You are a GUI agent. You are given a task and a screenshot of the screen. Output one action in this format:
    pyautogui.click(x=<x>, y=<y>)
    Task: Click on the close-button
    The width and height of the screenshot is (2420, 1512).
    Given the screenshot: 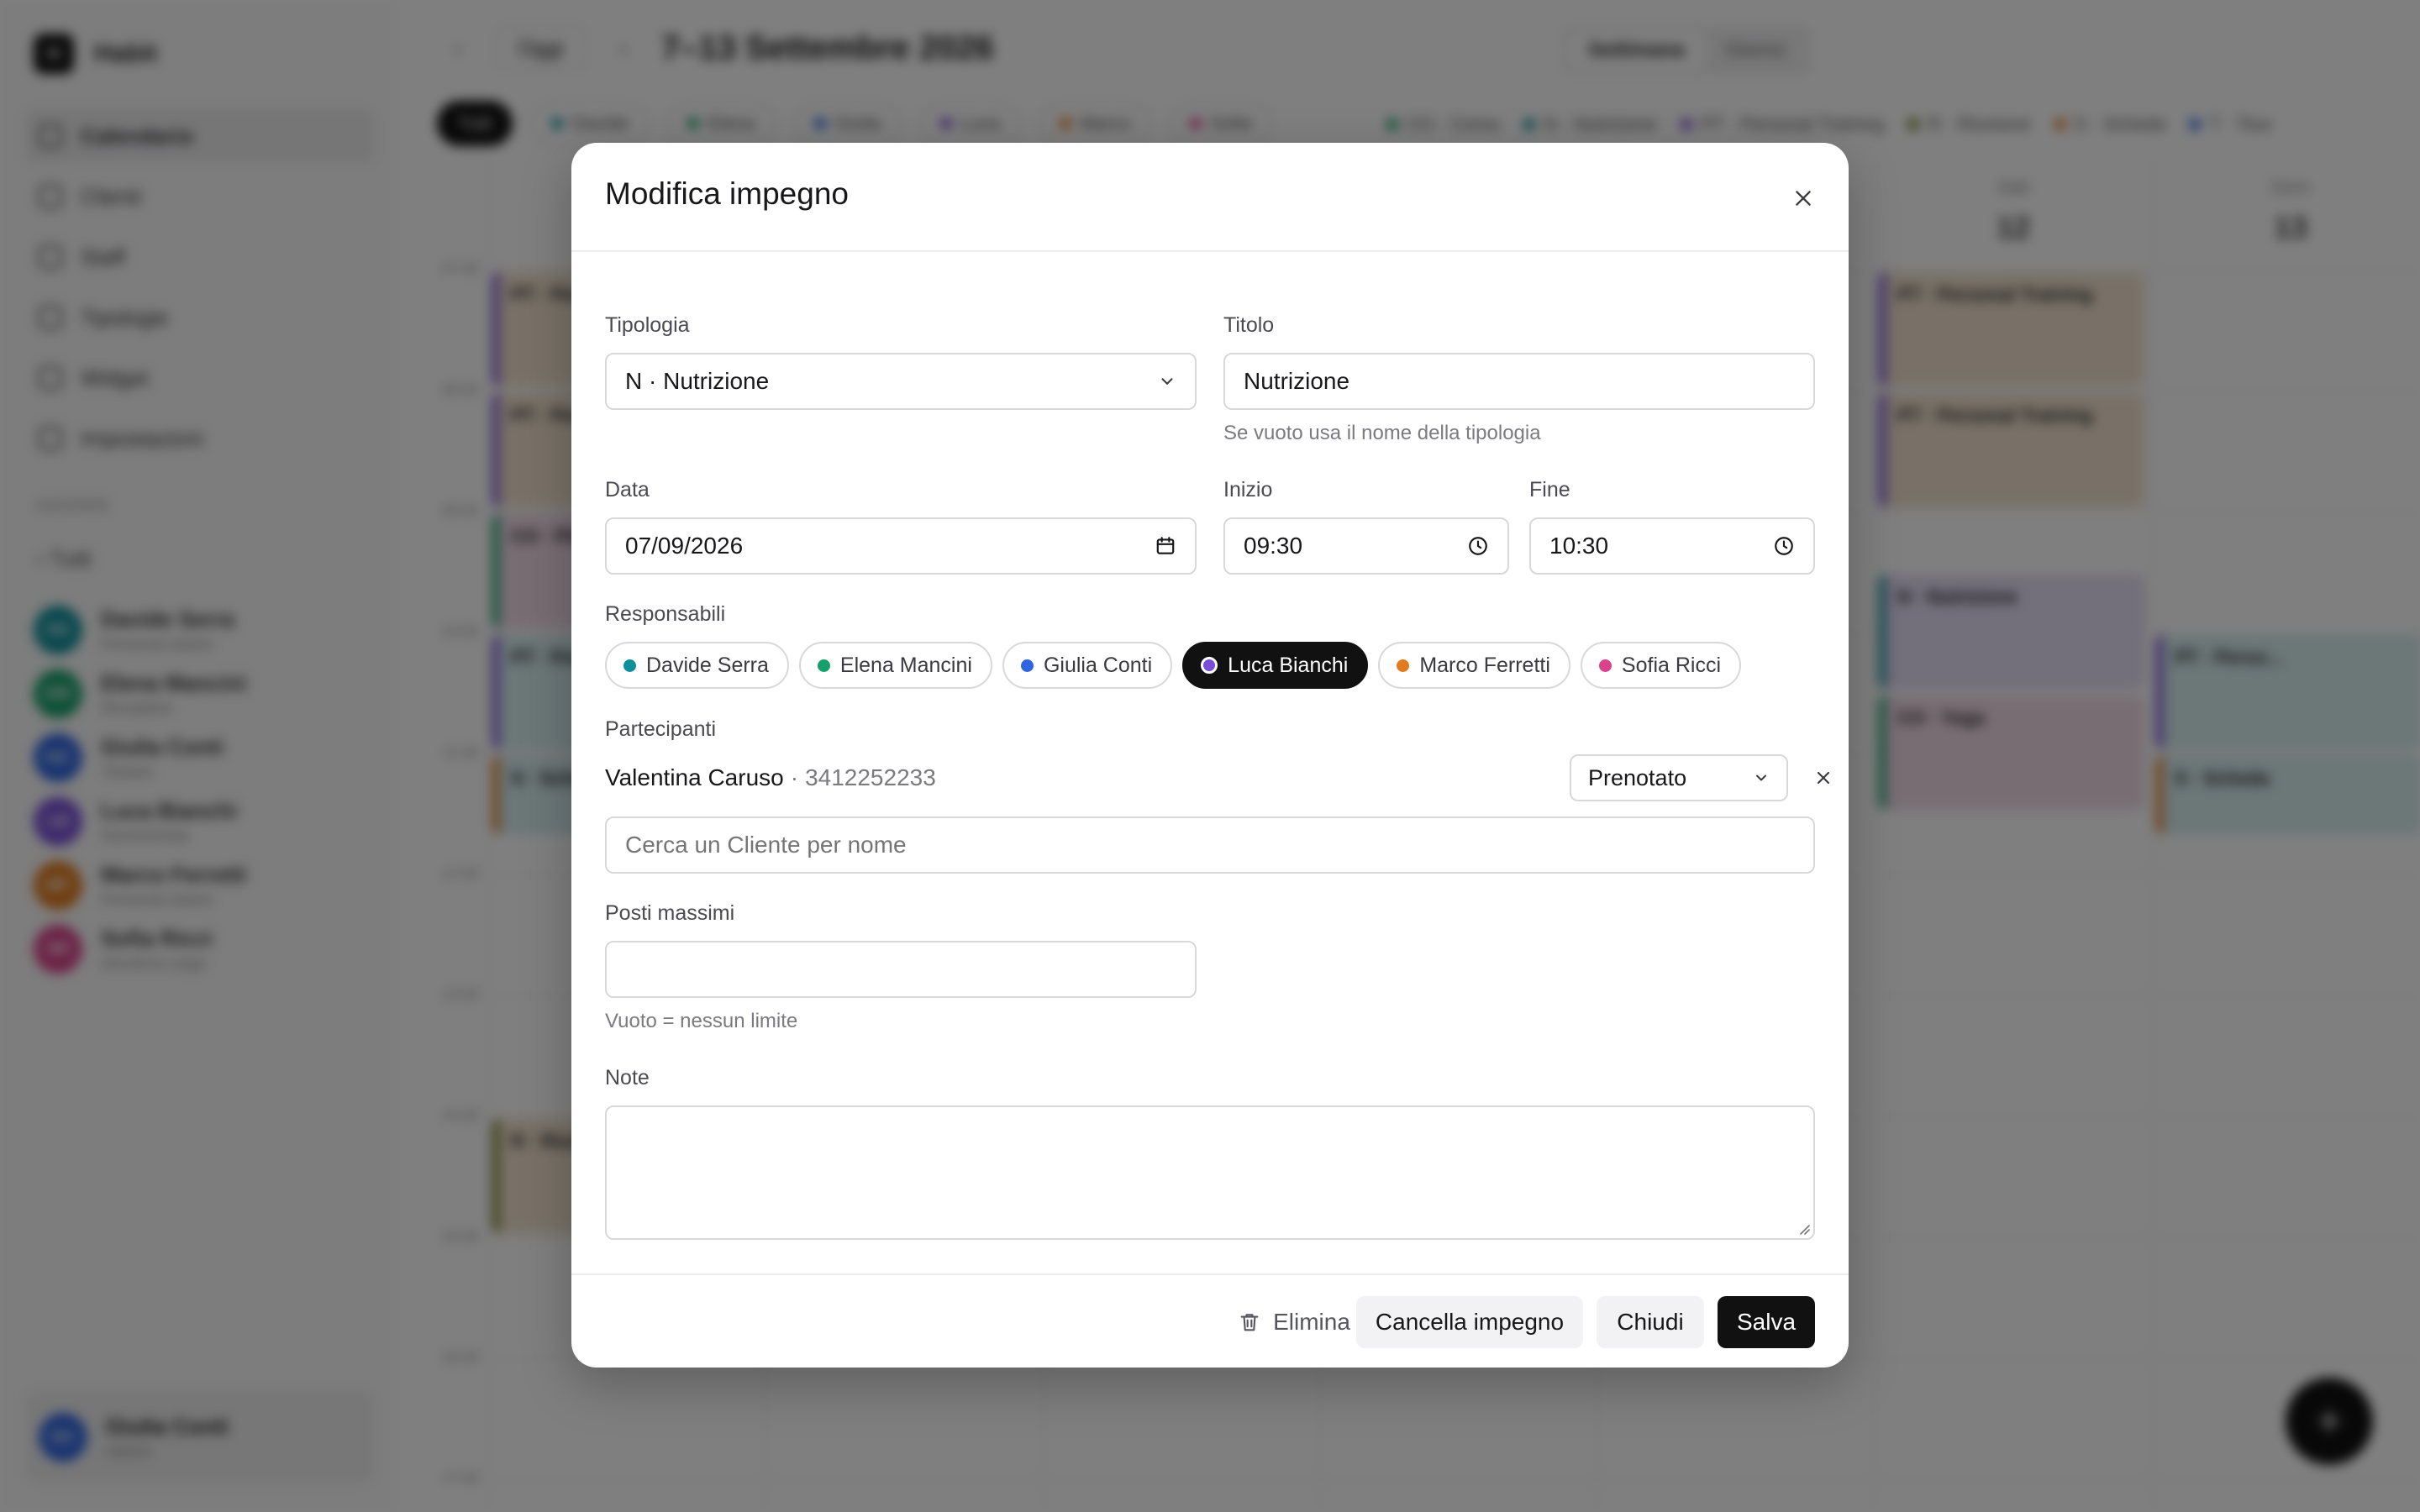 What is the action you would take?
    pyautogui.click(x=1803, y=198)
    